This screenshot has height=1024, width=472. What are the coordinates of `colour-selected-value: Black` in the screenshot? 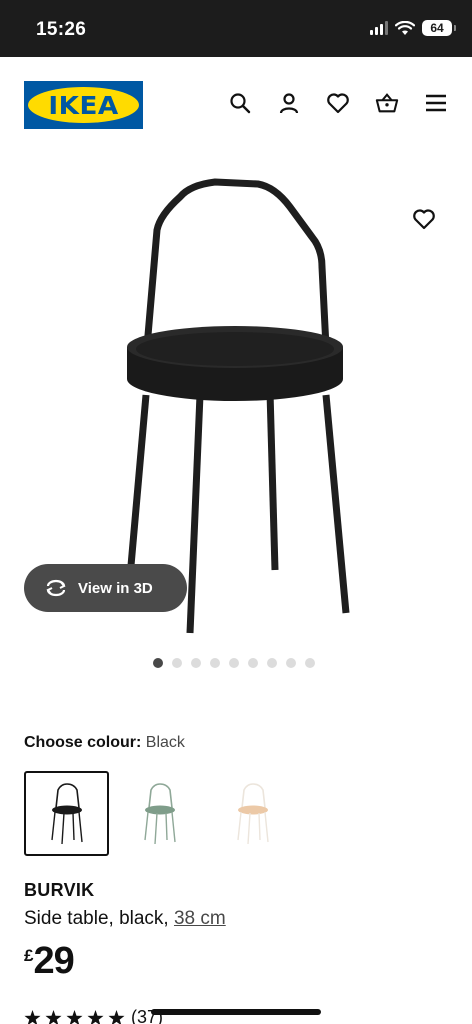 It's located at (165, 742).